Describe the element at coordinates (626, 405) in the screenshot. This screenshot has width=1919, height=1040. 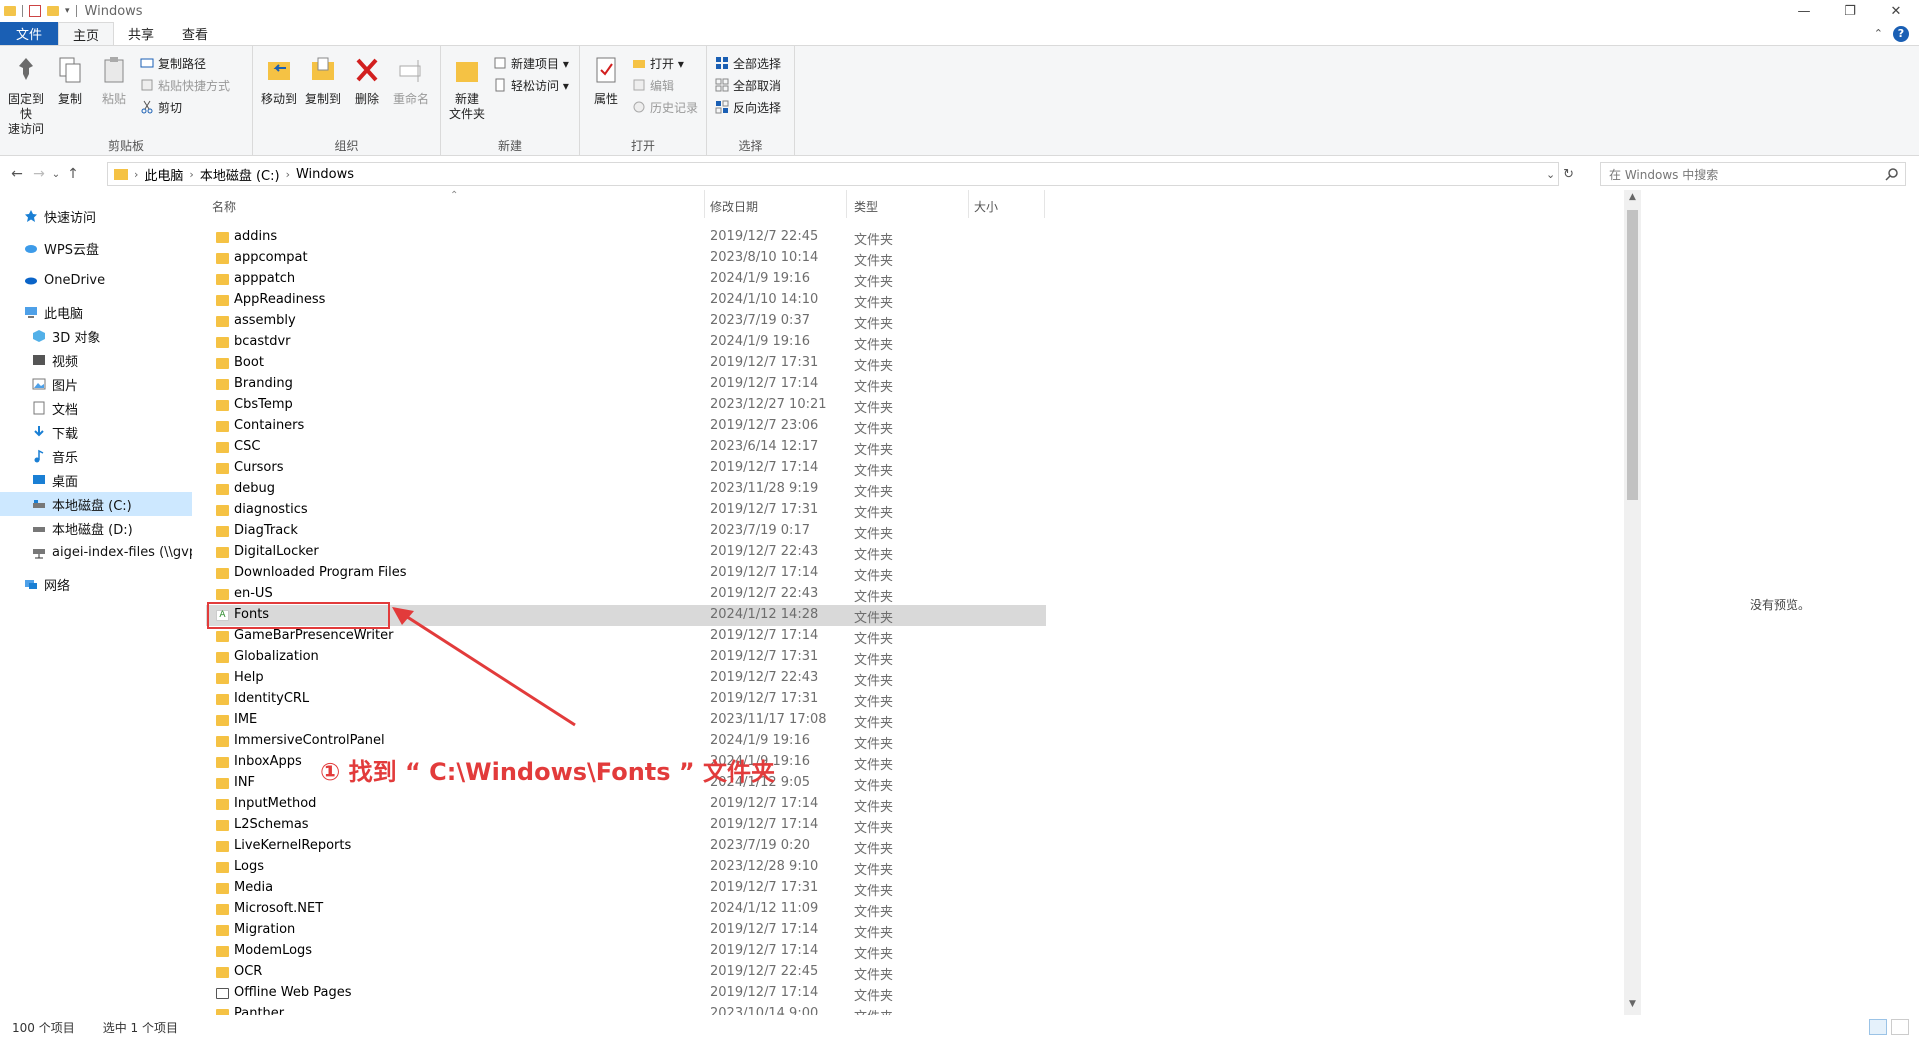
I see `file-row: CbsTemp 2023/12/27 10:21 文件夹` at that location.